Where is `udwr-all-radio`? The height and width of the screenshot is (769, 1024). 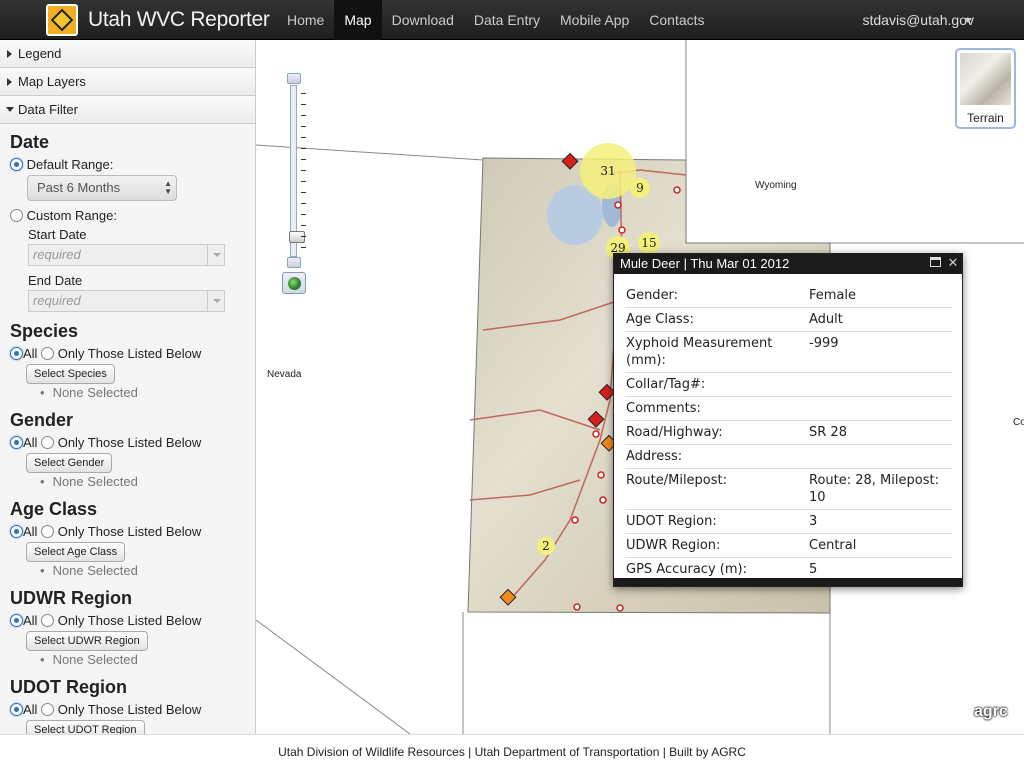 udwr-all-radio is located at coordinates (16, 620).